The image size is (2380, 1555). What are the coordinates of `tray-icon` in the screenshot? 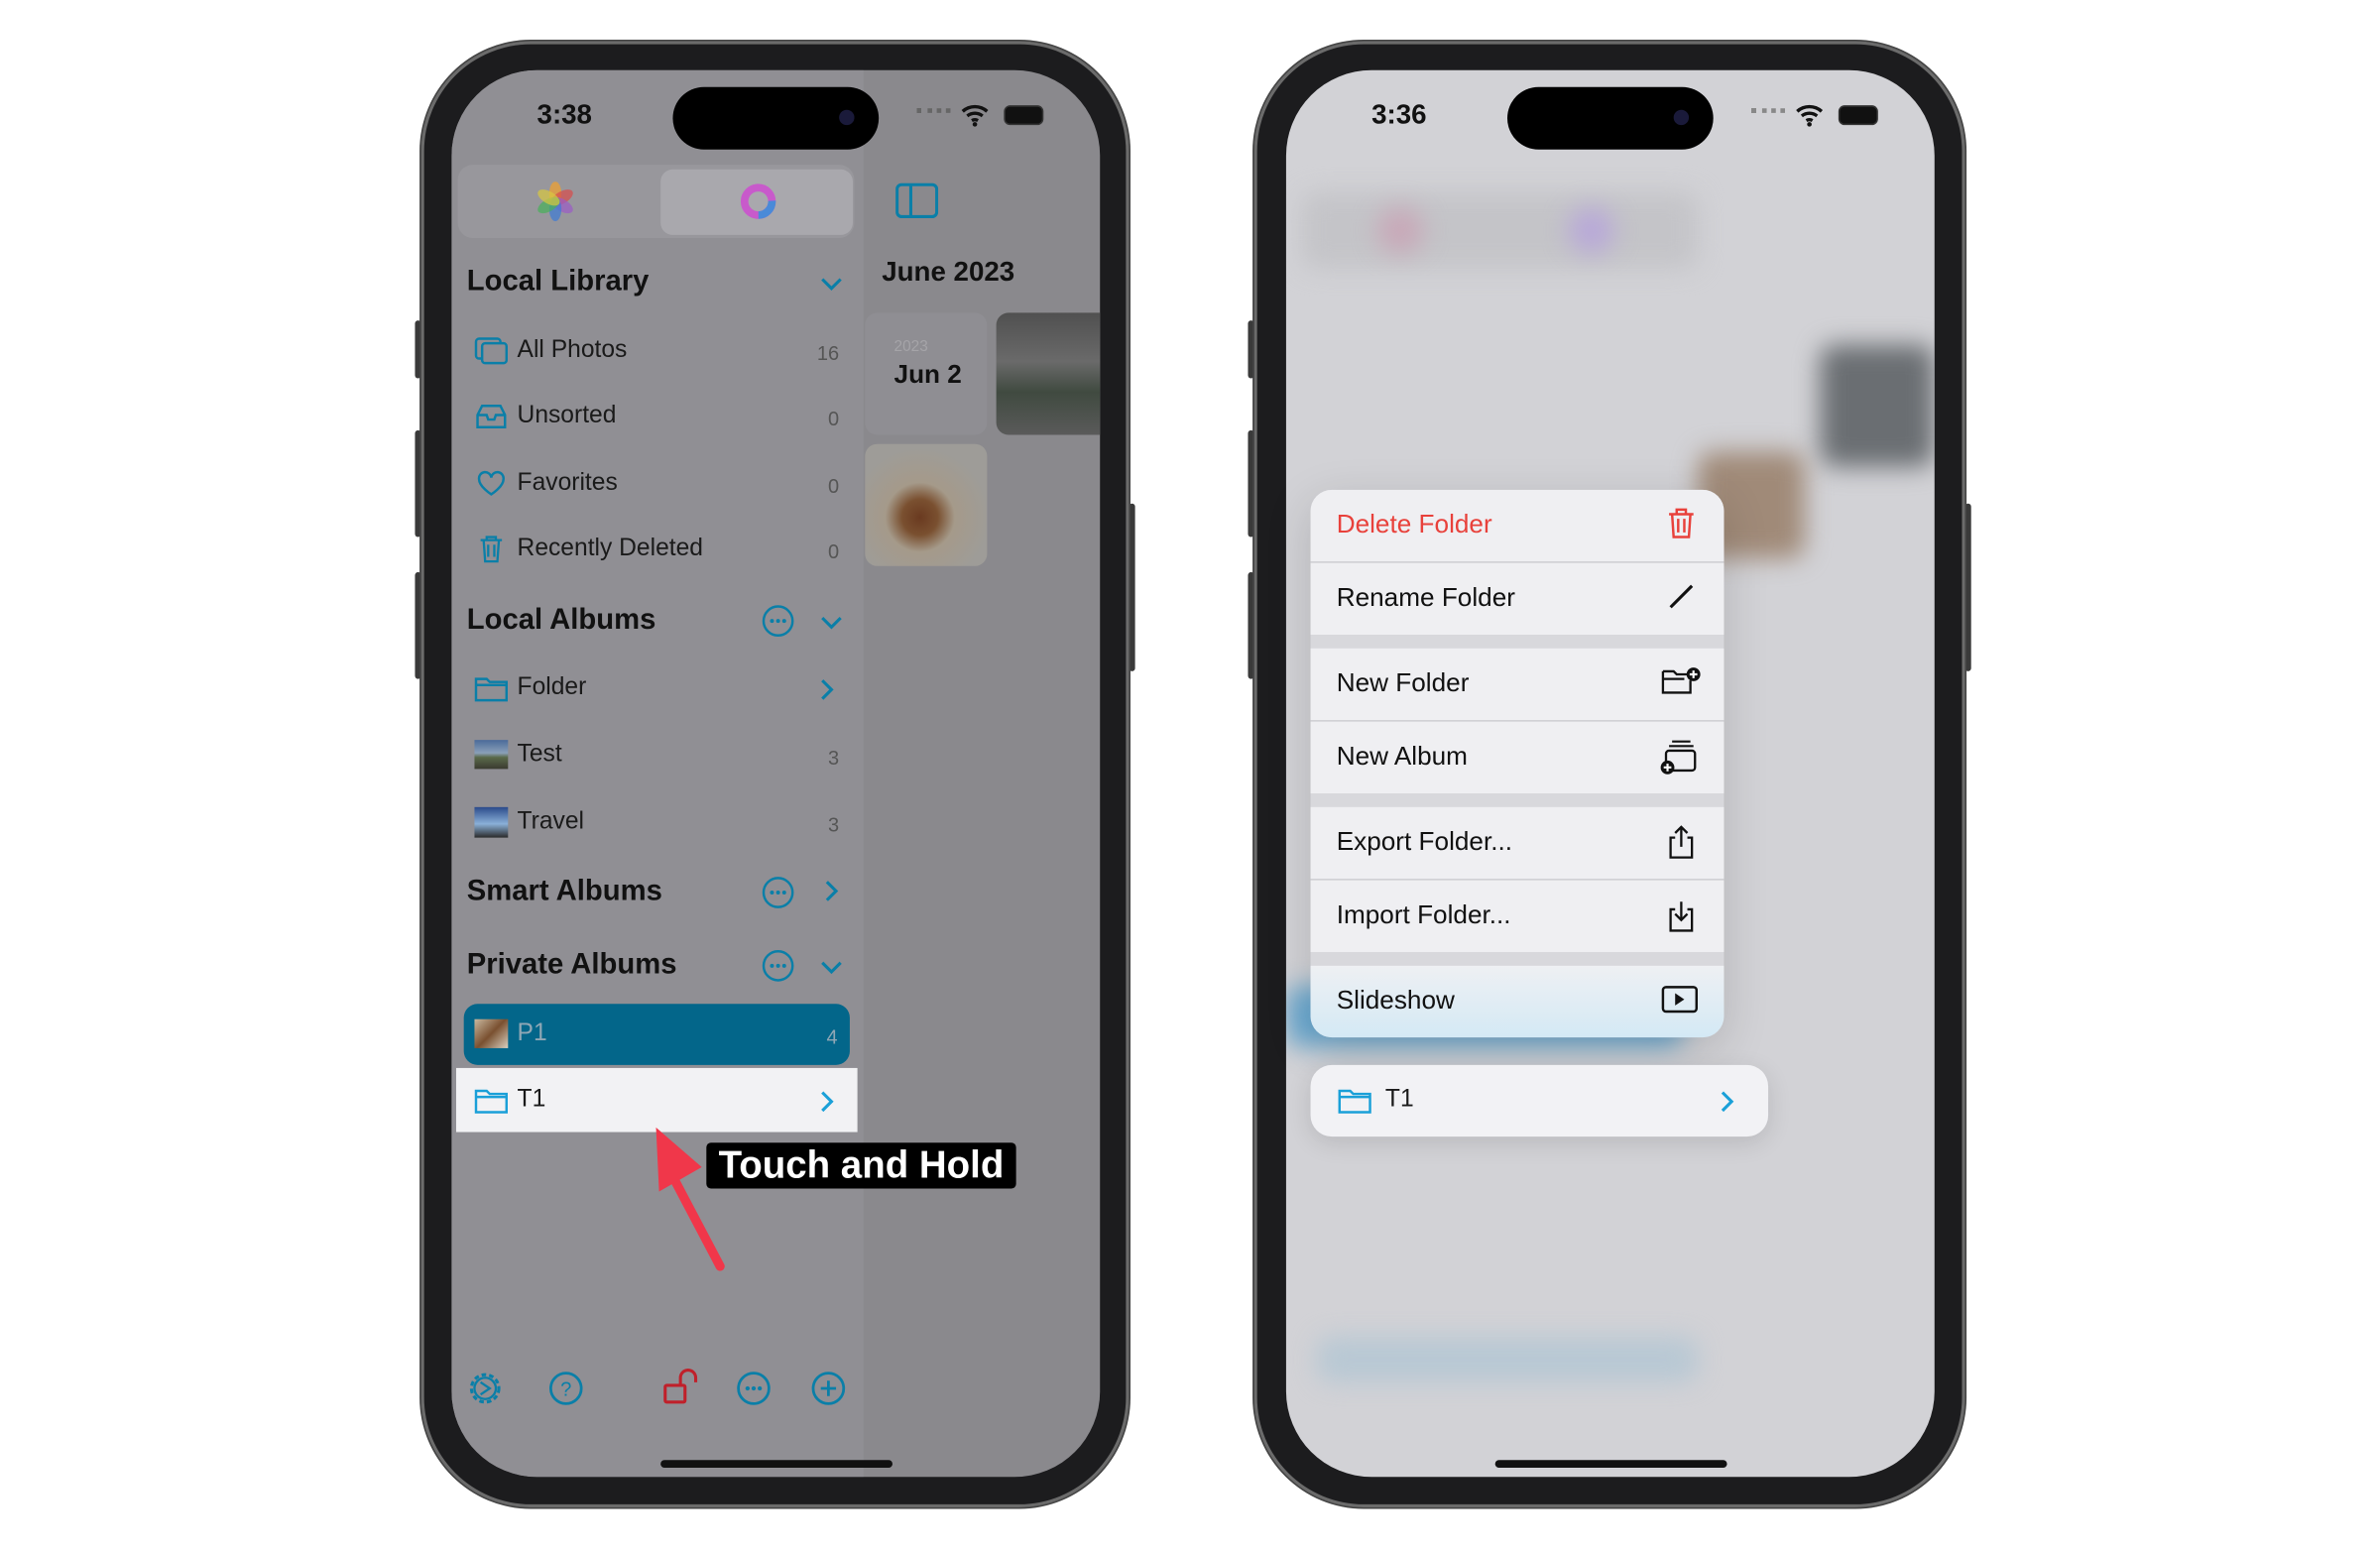 It's located at (491, 416).